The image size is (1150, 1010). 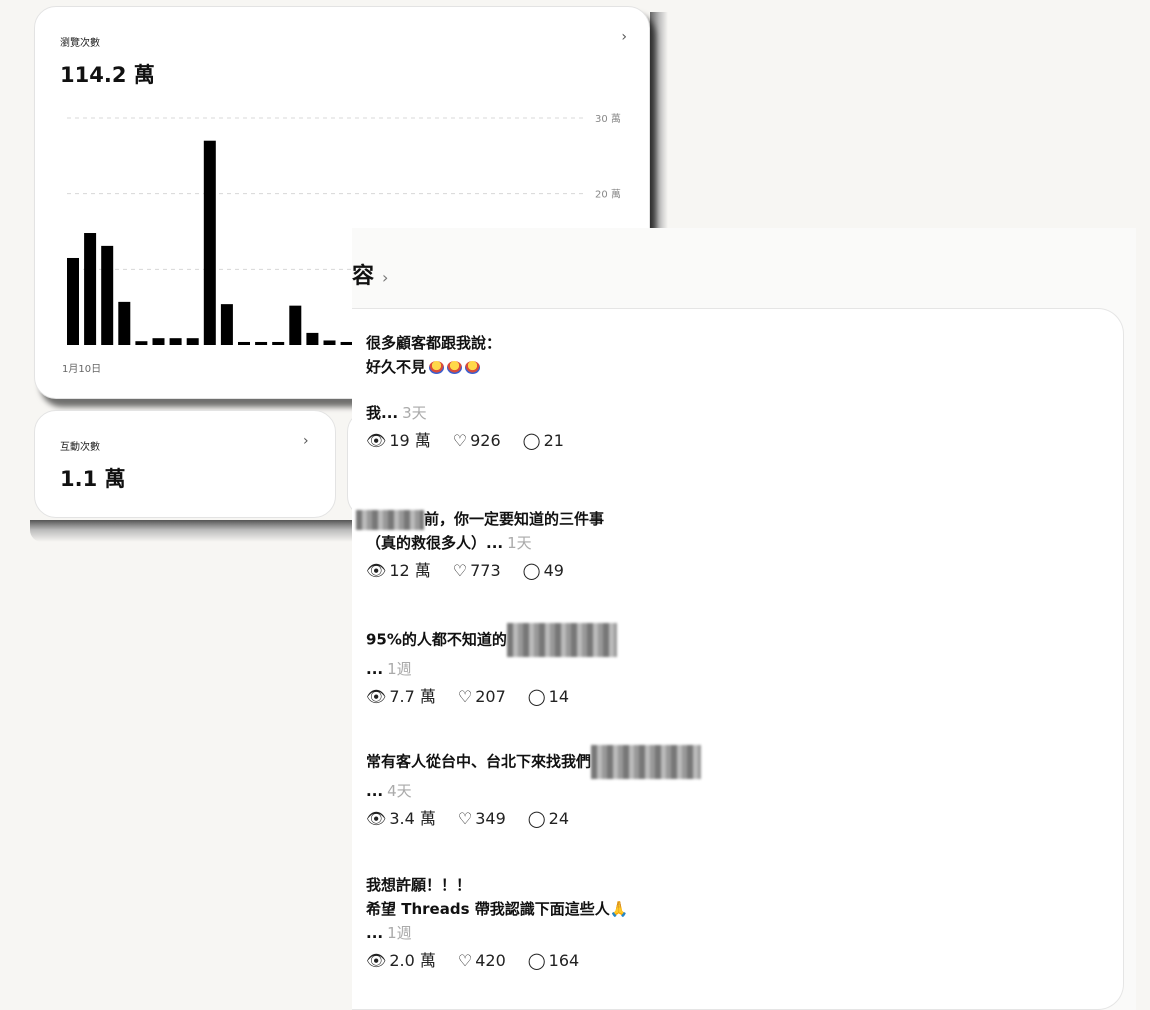 I want to click on card-shadow, so click(x=659, y=123).